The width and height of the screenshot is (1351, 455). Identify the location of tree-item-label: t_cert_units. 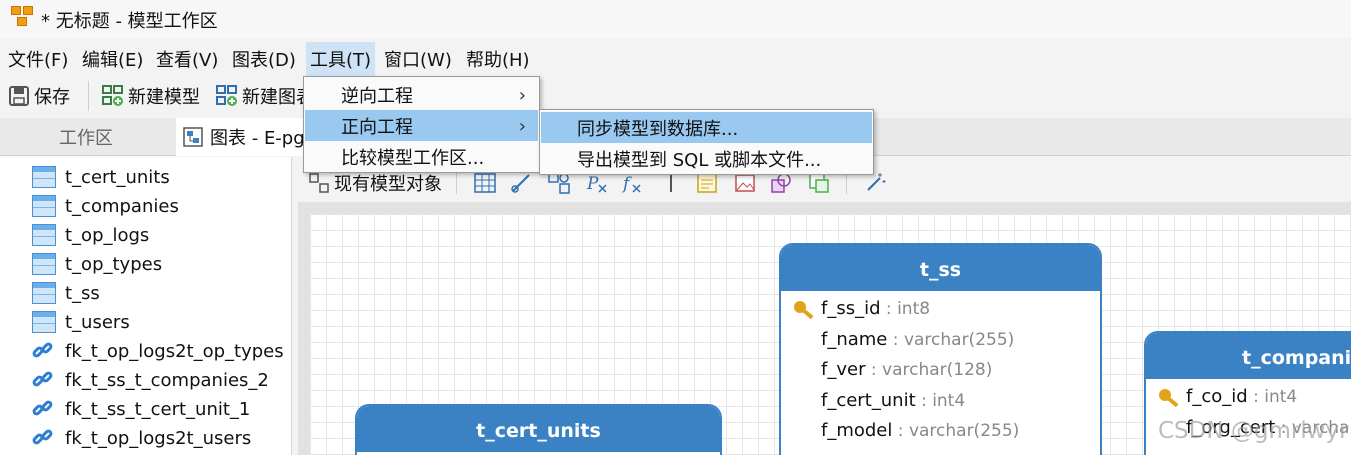
(117, 177).